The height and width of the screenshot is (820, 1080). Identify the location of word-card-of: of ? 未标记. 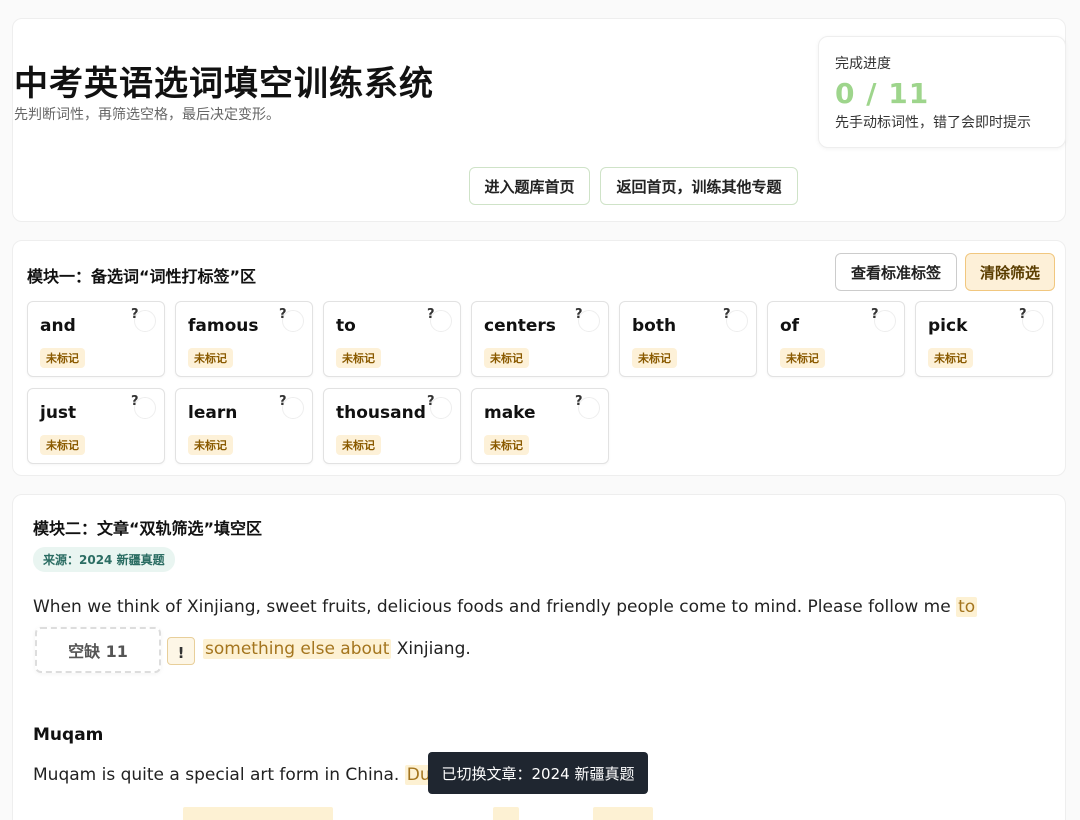
(836, 339).